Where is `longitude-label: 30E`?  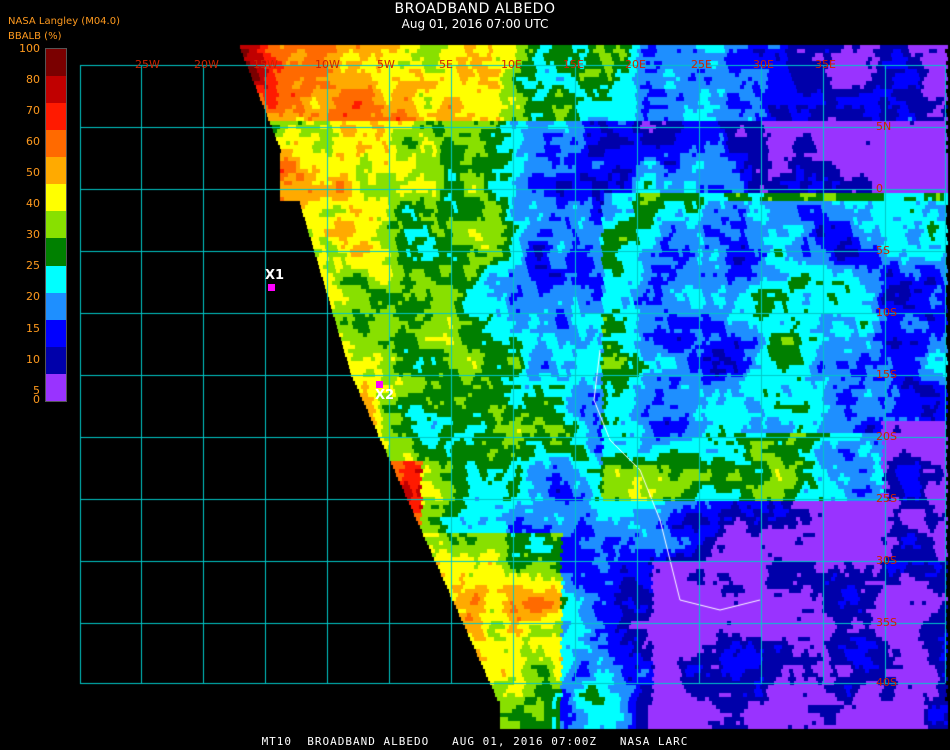 longitude-label: 30E is located at coordinates (763, 64).